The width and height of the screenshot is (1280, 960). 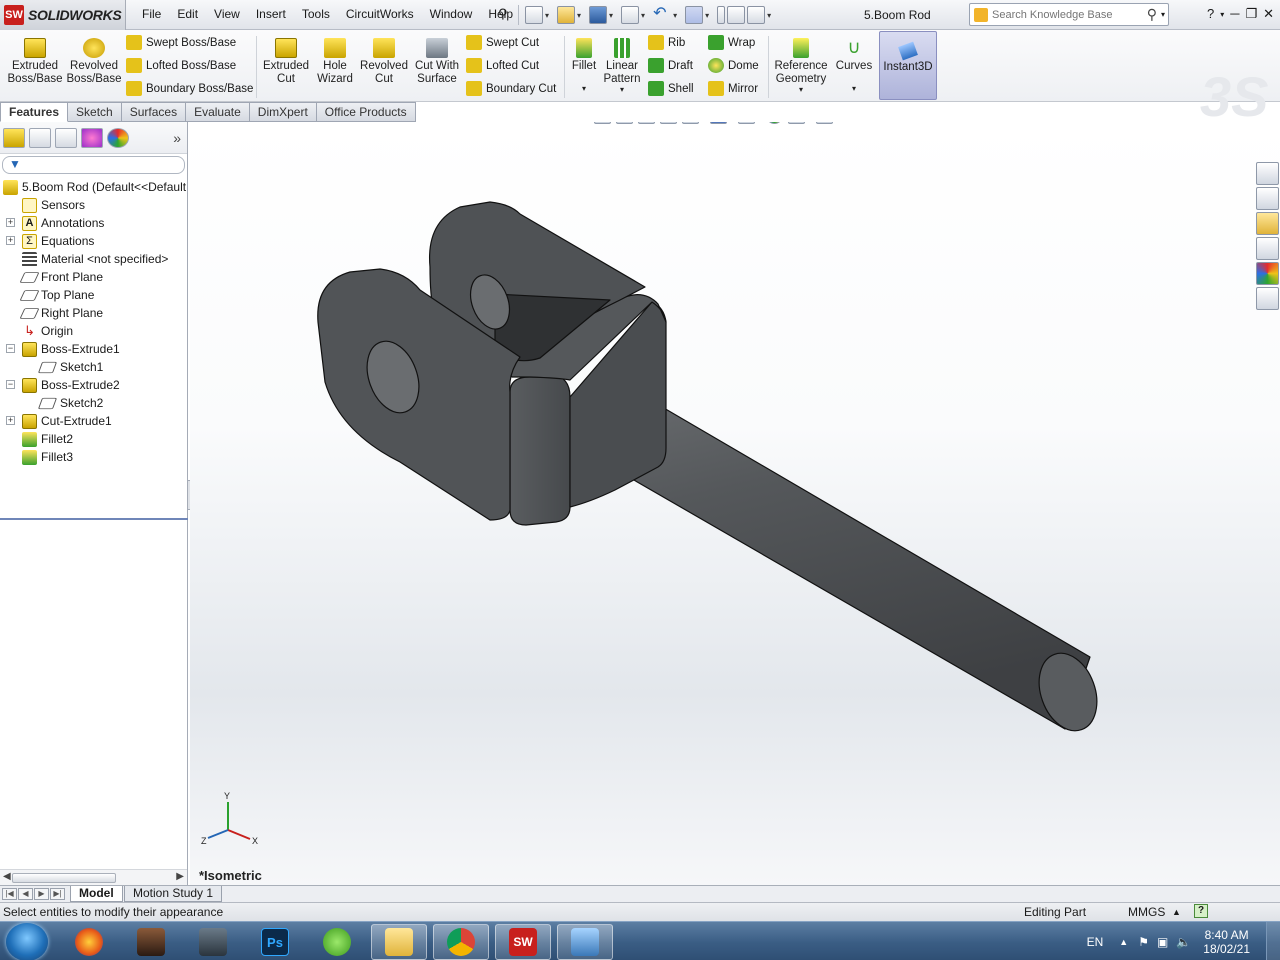 I want to click on scroll-left-icon: ◀, so click(x=7, y=876).